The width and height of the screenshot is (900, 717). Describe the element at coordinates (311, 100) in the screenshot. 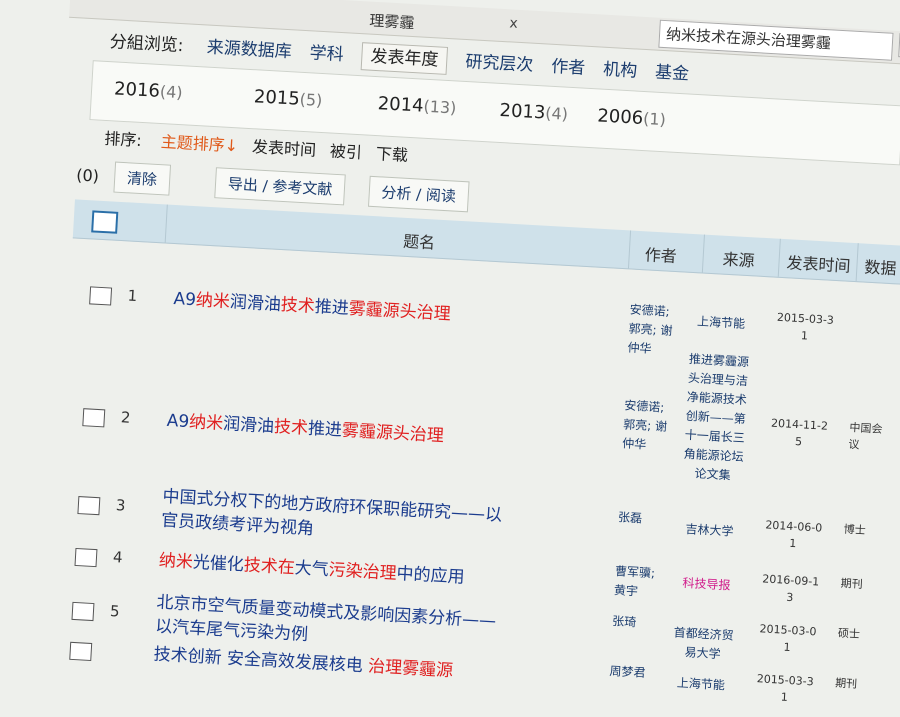

I see `year-count: (5)` at that location.